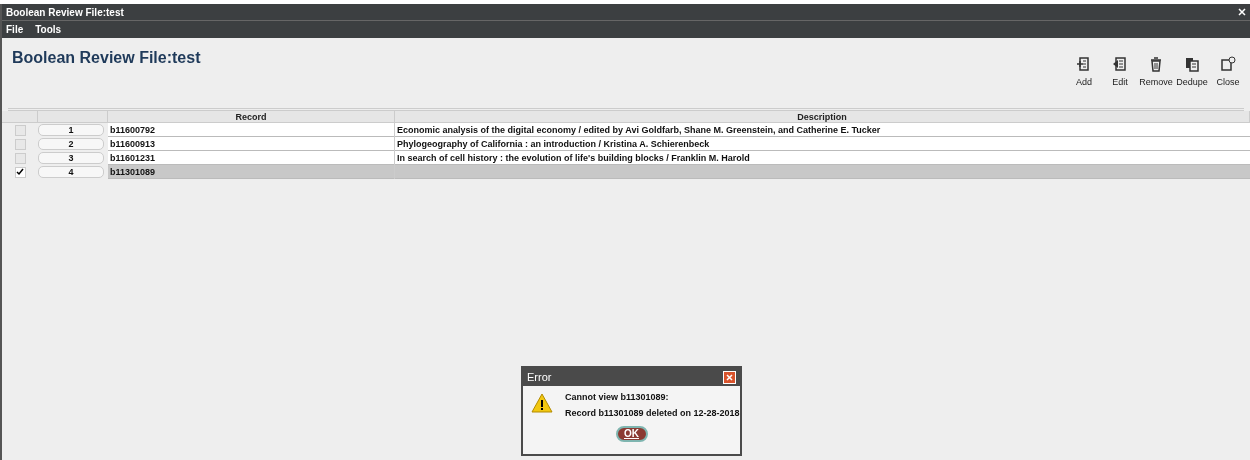  Describe the element at coordinates (1084, 64) in the screenshot. I see `add-icon` at that location.